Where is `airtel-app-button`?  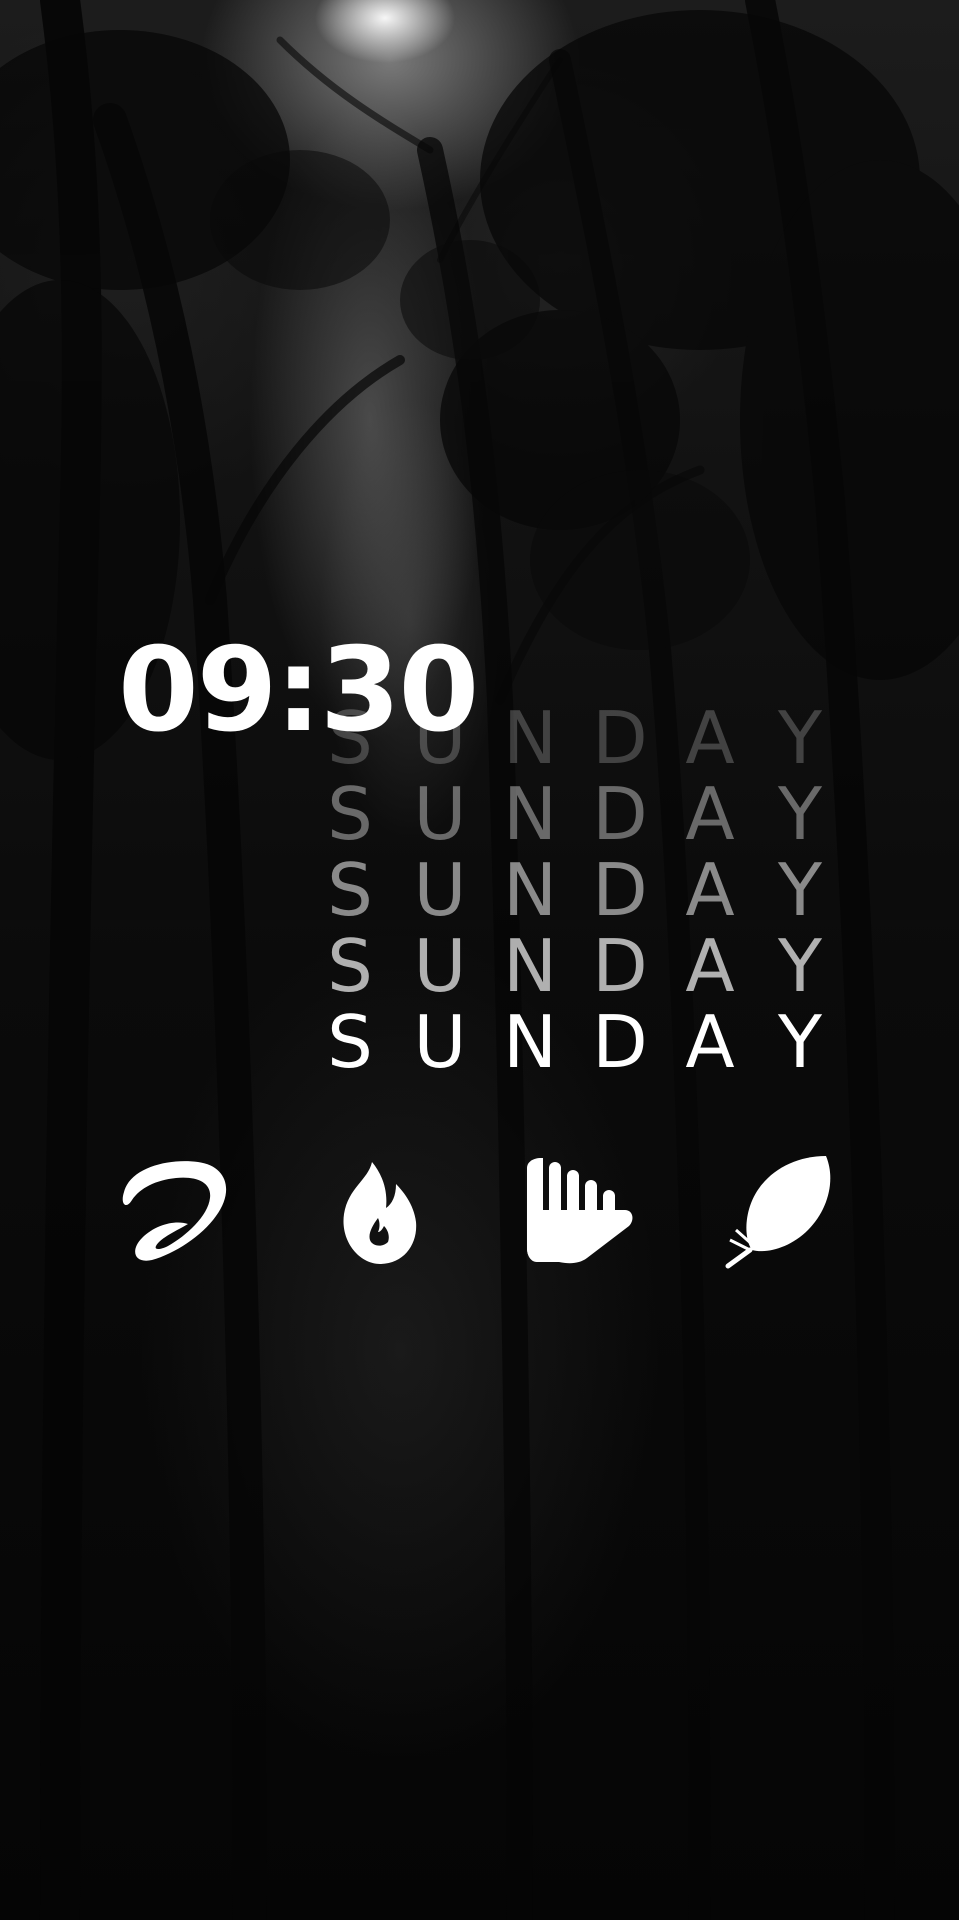 airtel-app-button is located at coordinates (176, 1210).